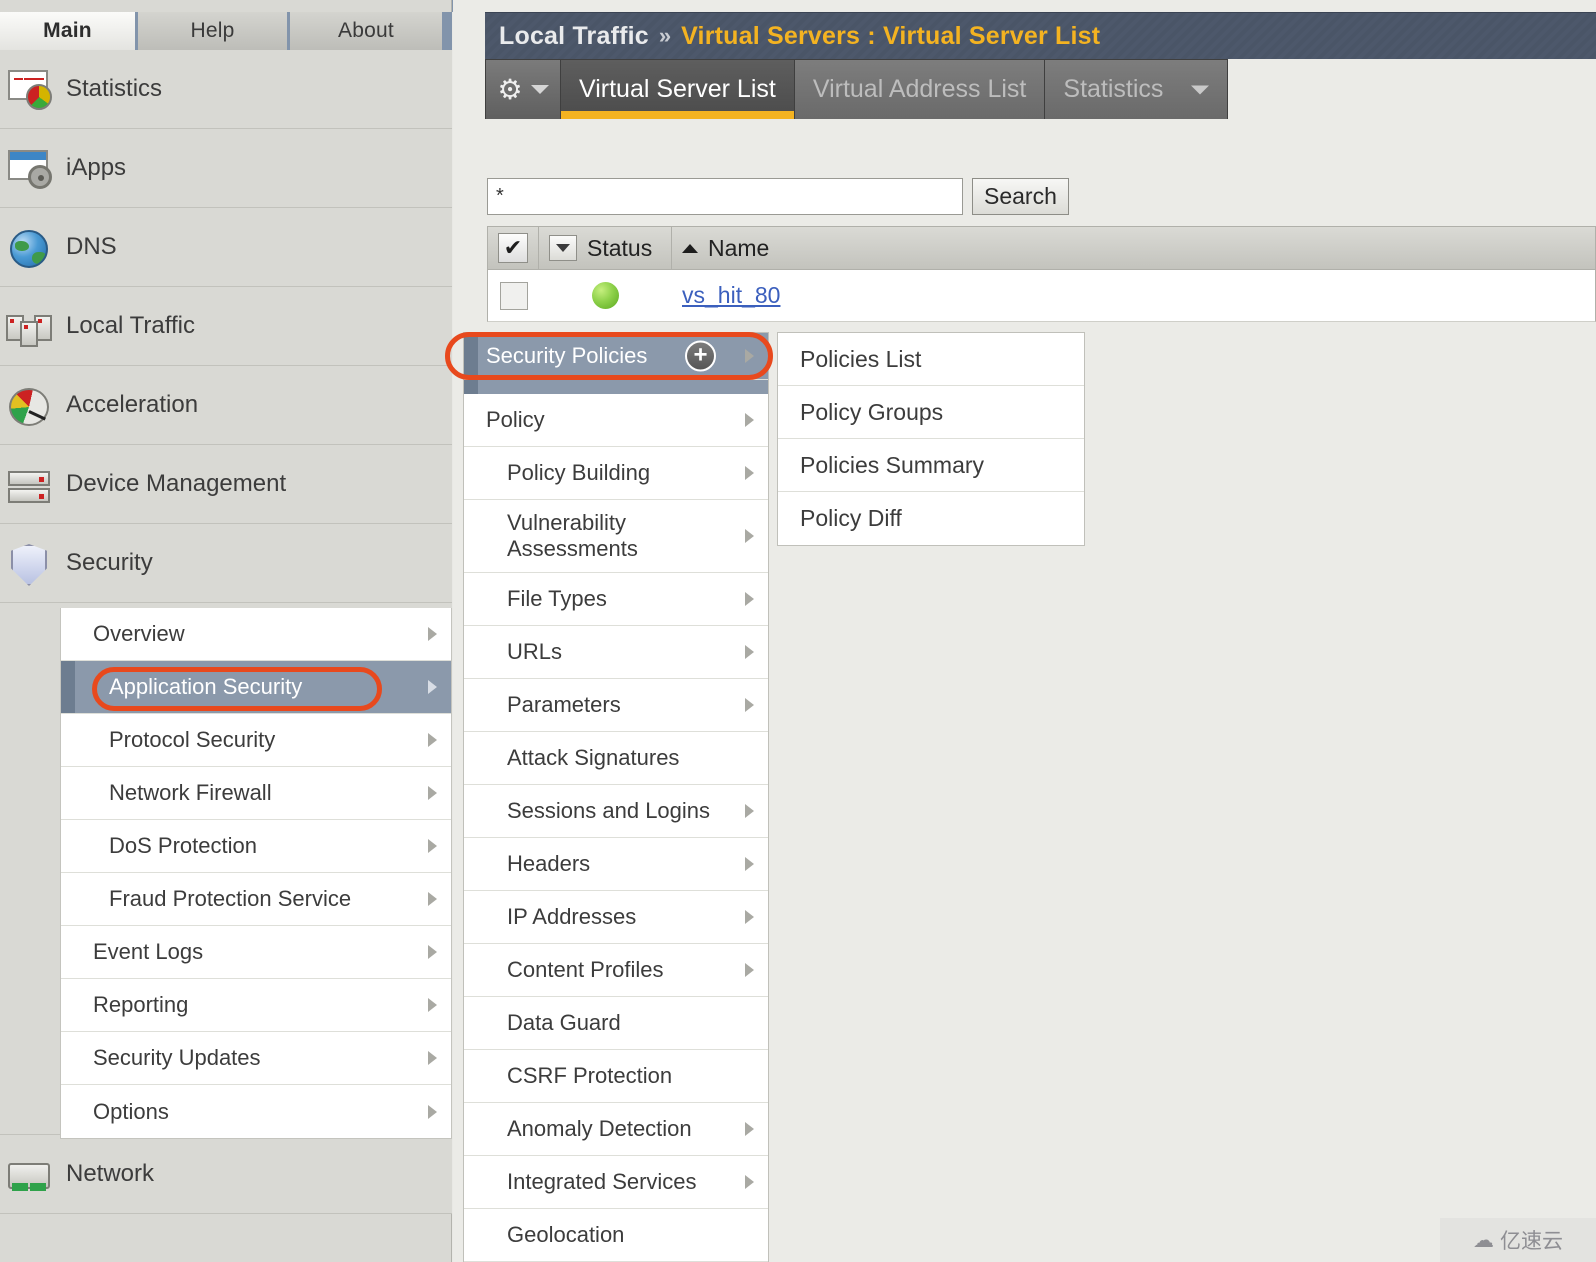 Image resolution: width=1596 pixels, height=1262 pixels. What do you see at coordinates (30, 564) in the screenshot?
I see `shield-icon` at bounding box center [30, 564].